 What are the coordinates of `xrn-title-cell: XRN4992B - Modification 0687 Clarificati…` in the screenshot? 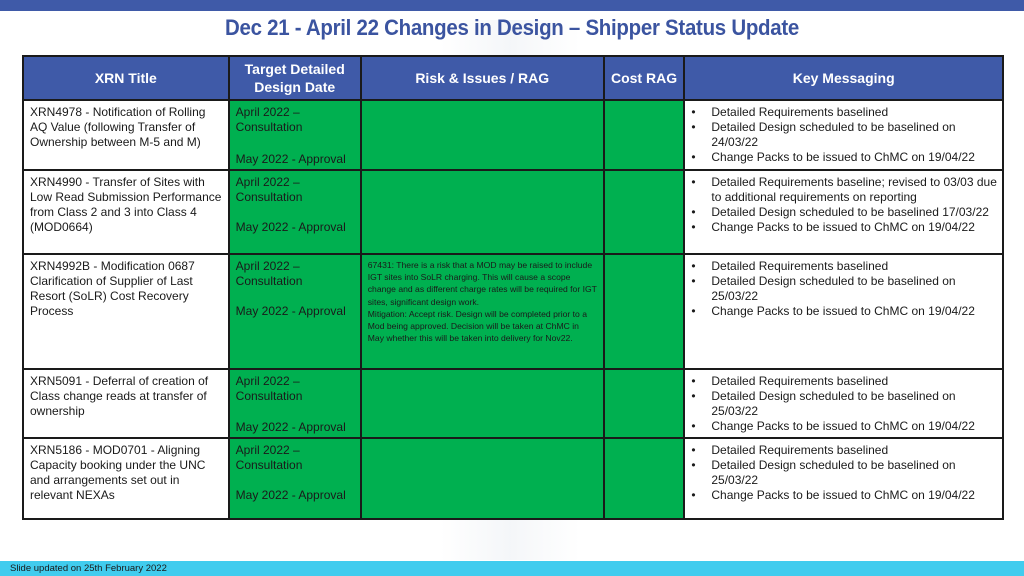 It's located at (126, 311).